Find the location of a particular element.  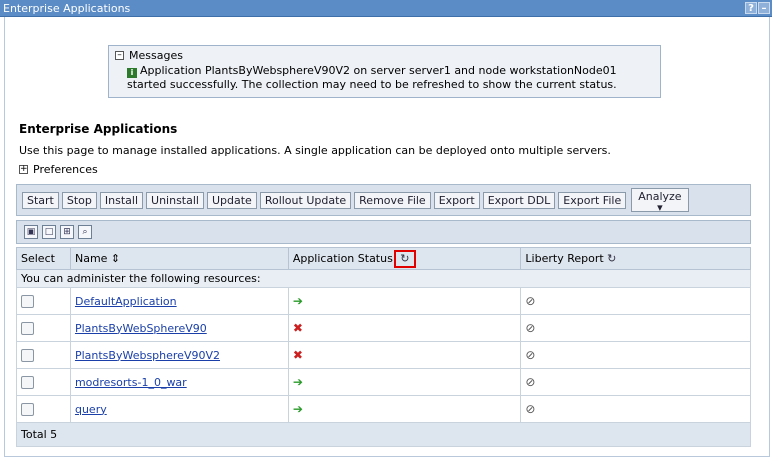

app-link: PlantsByWebsphereV90V2 is located at coordinates (147, 355).